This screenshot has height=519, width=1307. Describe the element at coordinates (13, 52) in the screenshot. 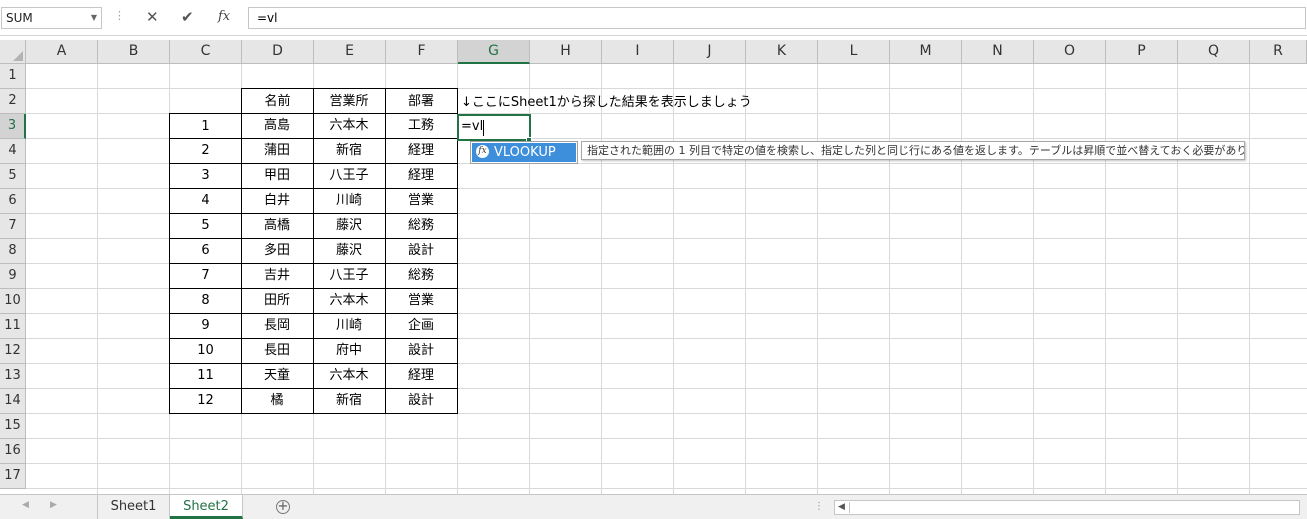

I see `select-all-corner` at that location.